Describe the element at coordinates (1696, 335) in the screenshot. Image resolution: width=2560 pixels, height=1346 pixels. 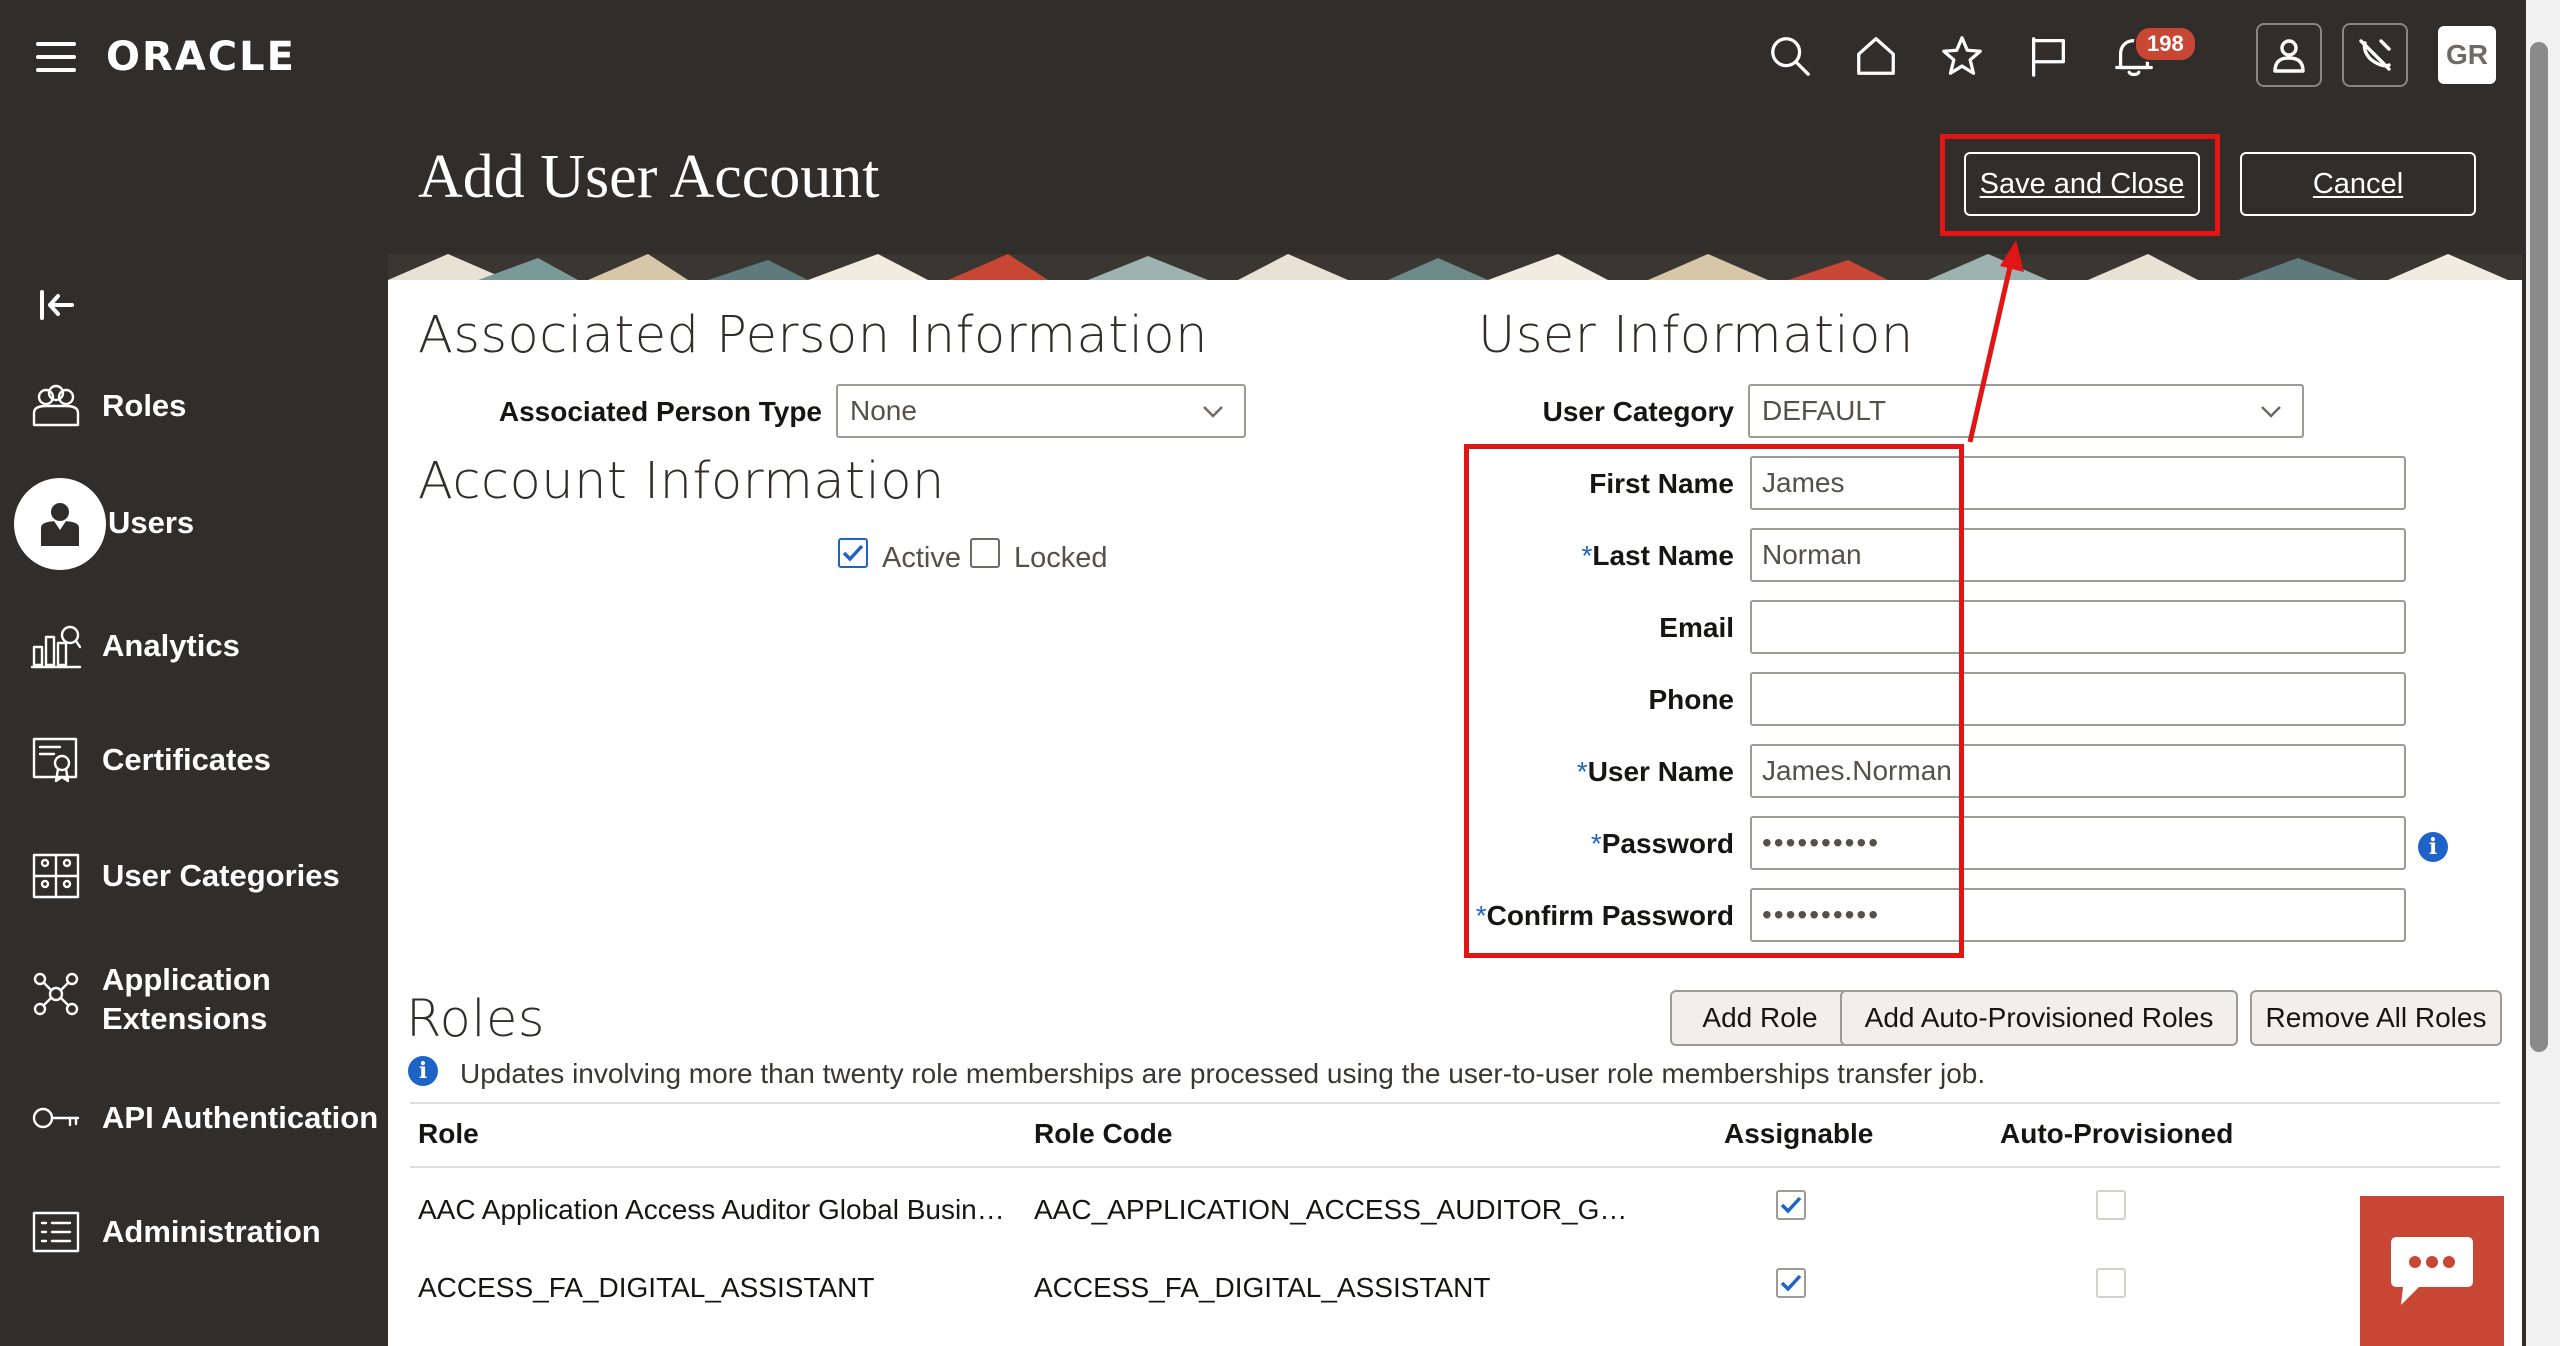
I see `user-information-section-title: User Information` at that location.